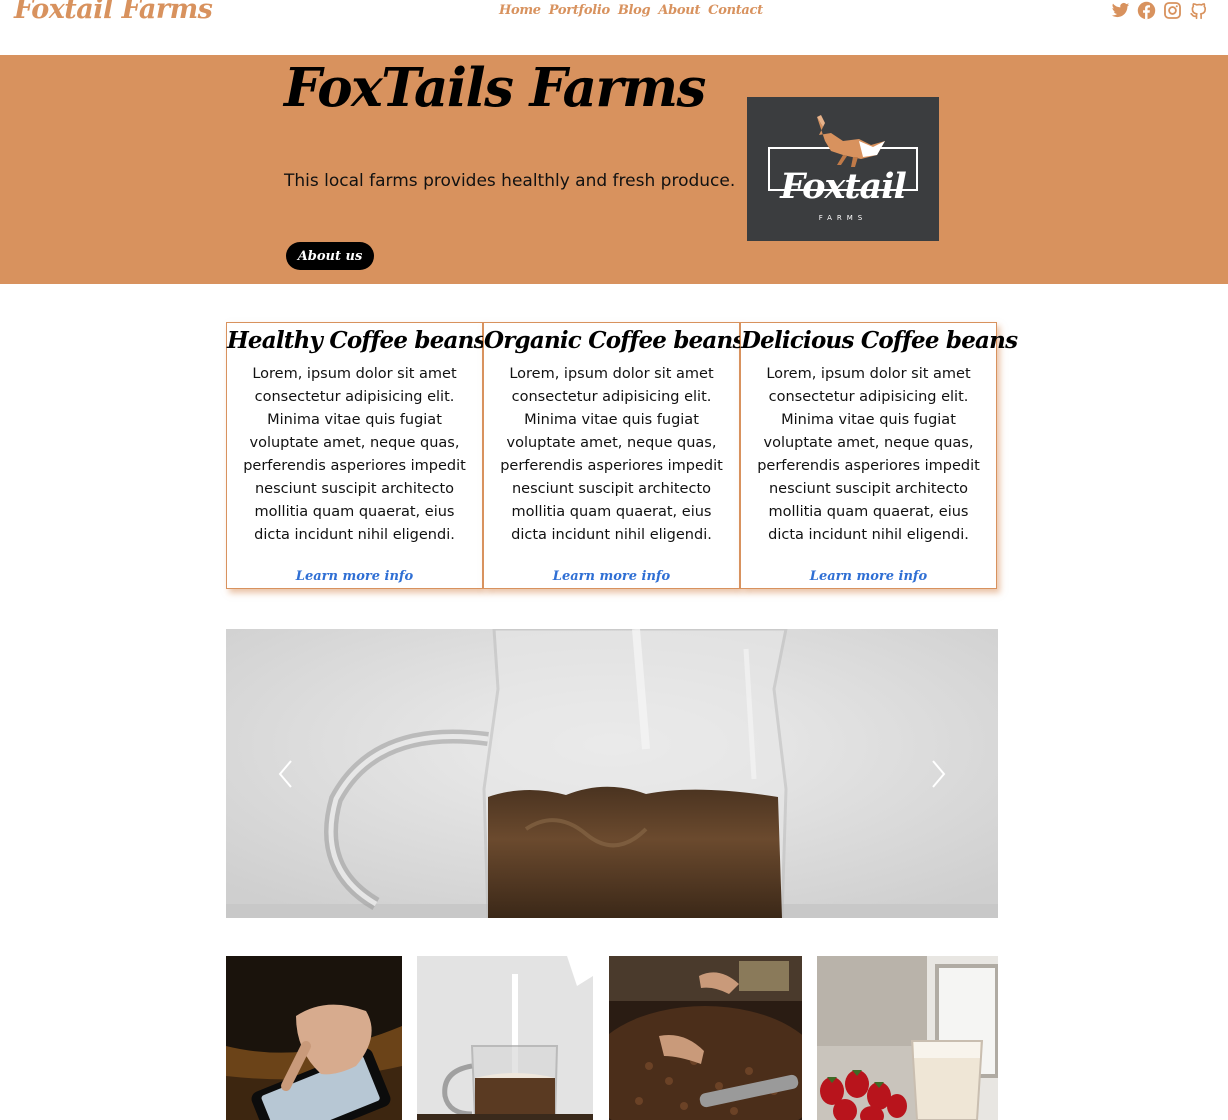  Describe the element at coordinates (1146, 10) in the screenshot. I see `facebook-icon` at that location.